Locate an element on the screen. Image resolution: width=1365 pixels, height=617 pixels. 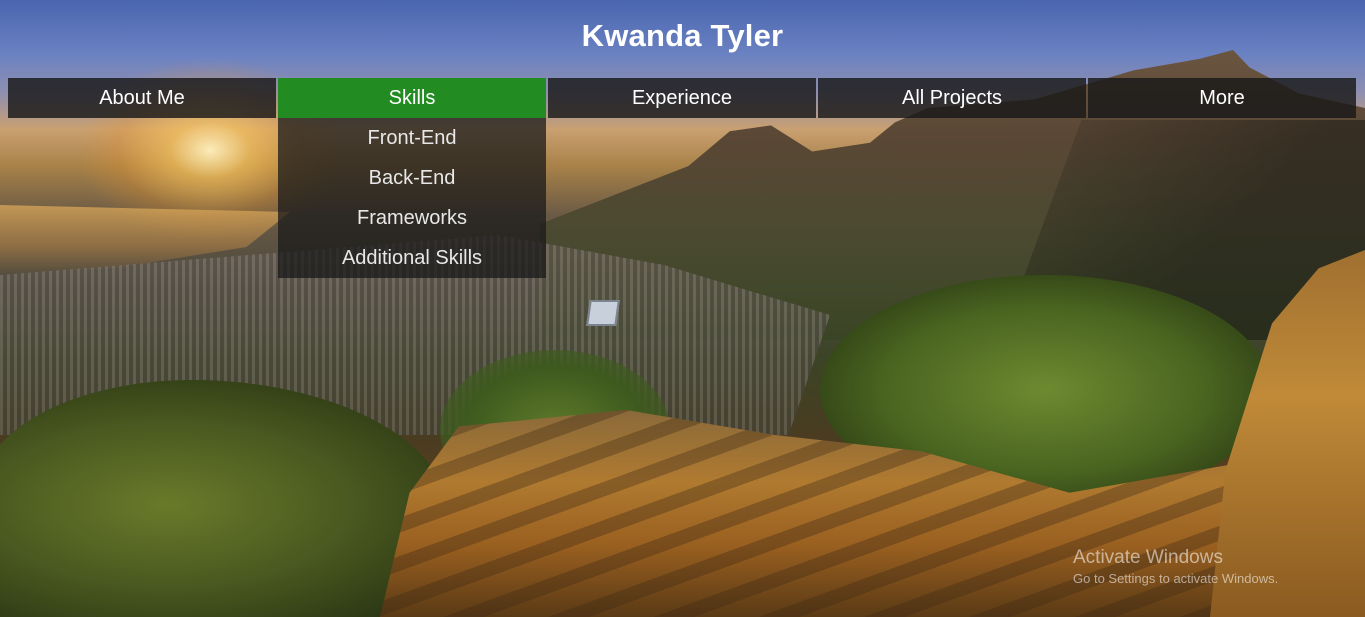
nav-item-about-me: About Me is located at coordinates (142, 98).